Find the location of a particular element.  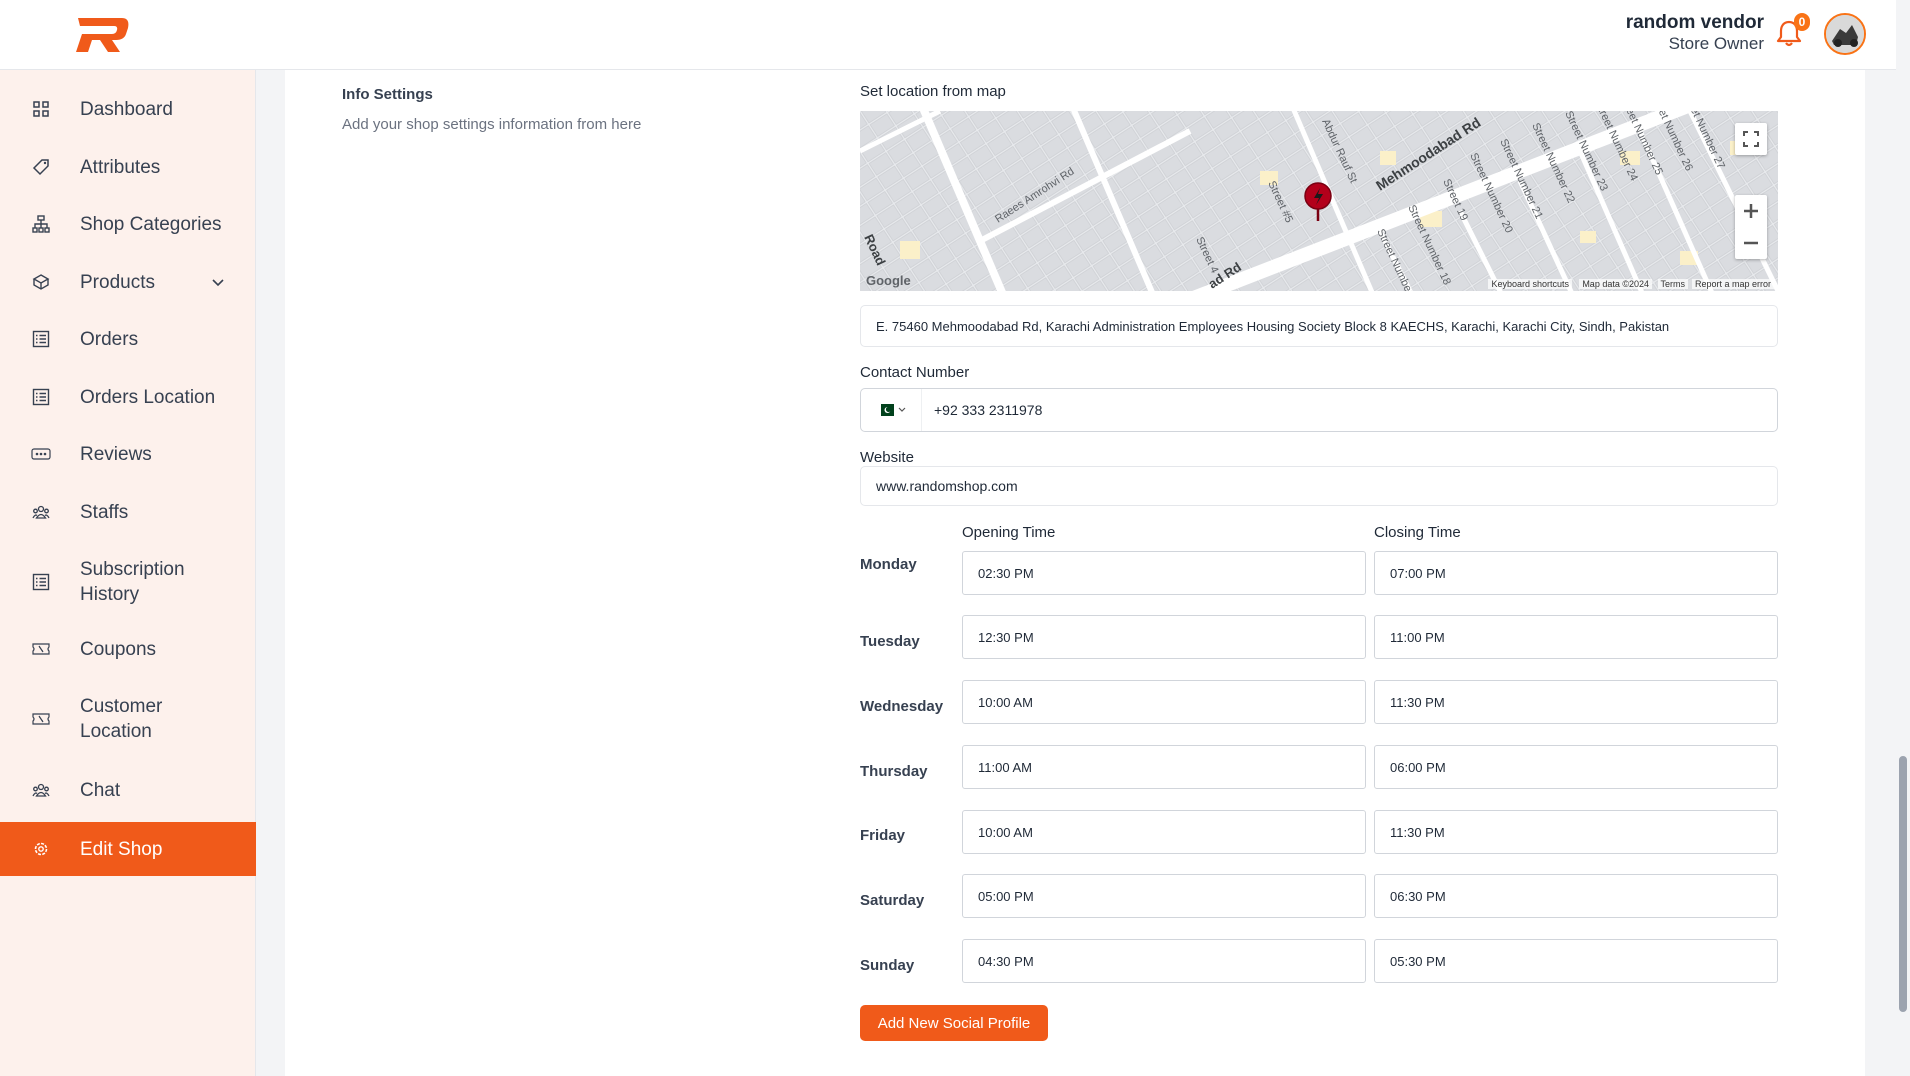

avatar-image-icon is located at coordinates (1845, 34).